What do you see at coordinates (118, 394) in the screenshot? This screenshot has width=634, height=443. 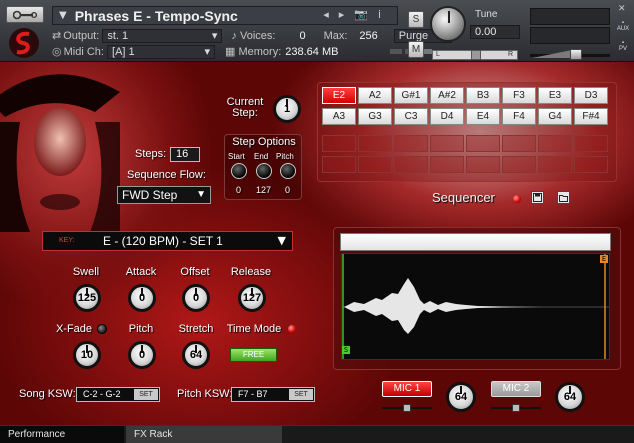 I see `song-ksw-field: C-2 - G-2 SET` at bounding box center [118, 394].